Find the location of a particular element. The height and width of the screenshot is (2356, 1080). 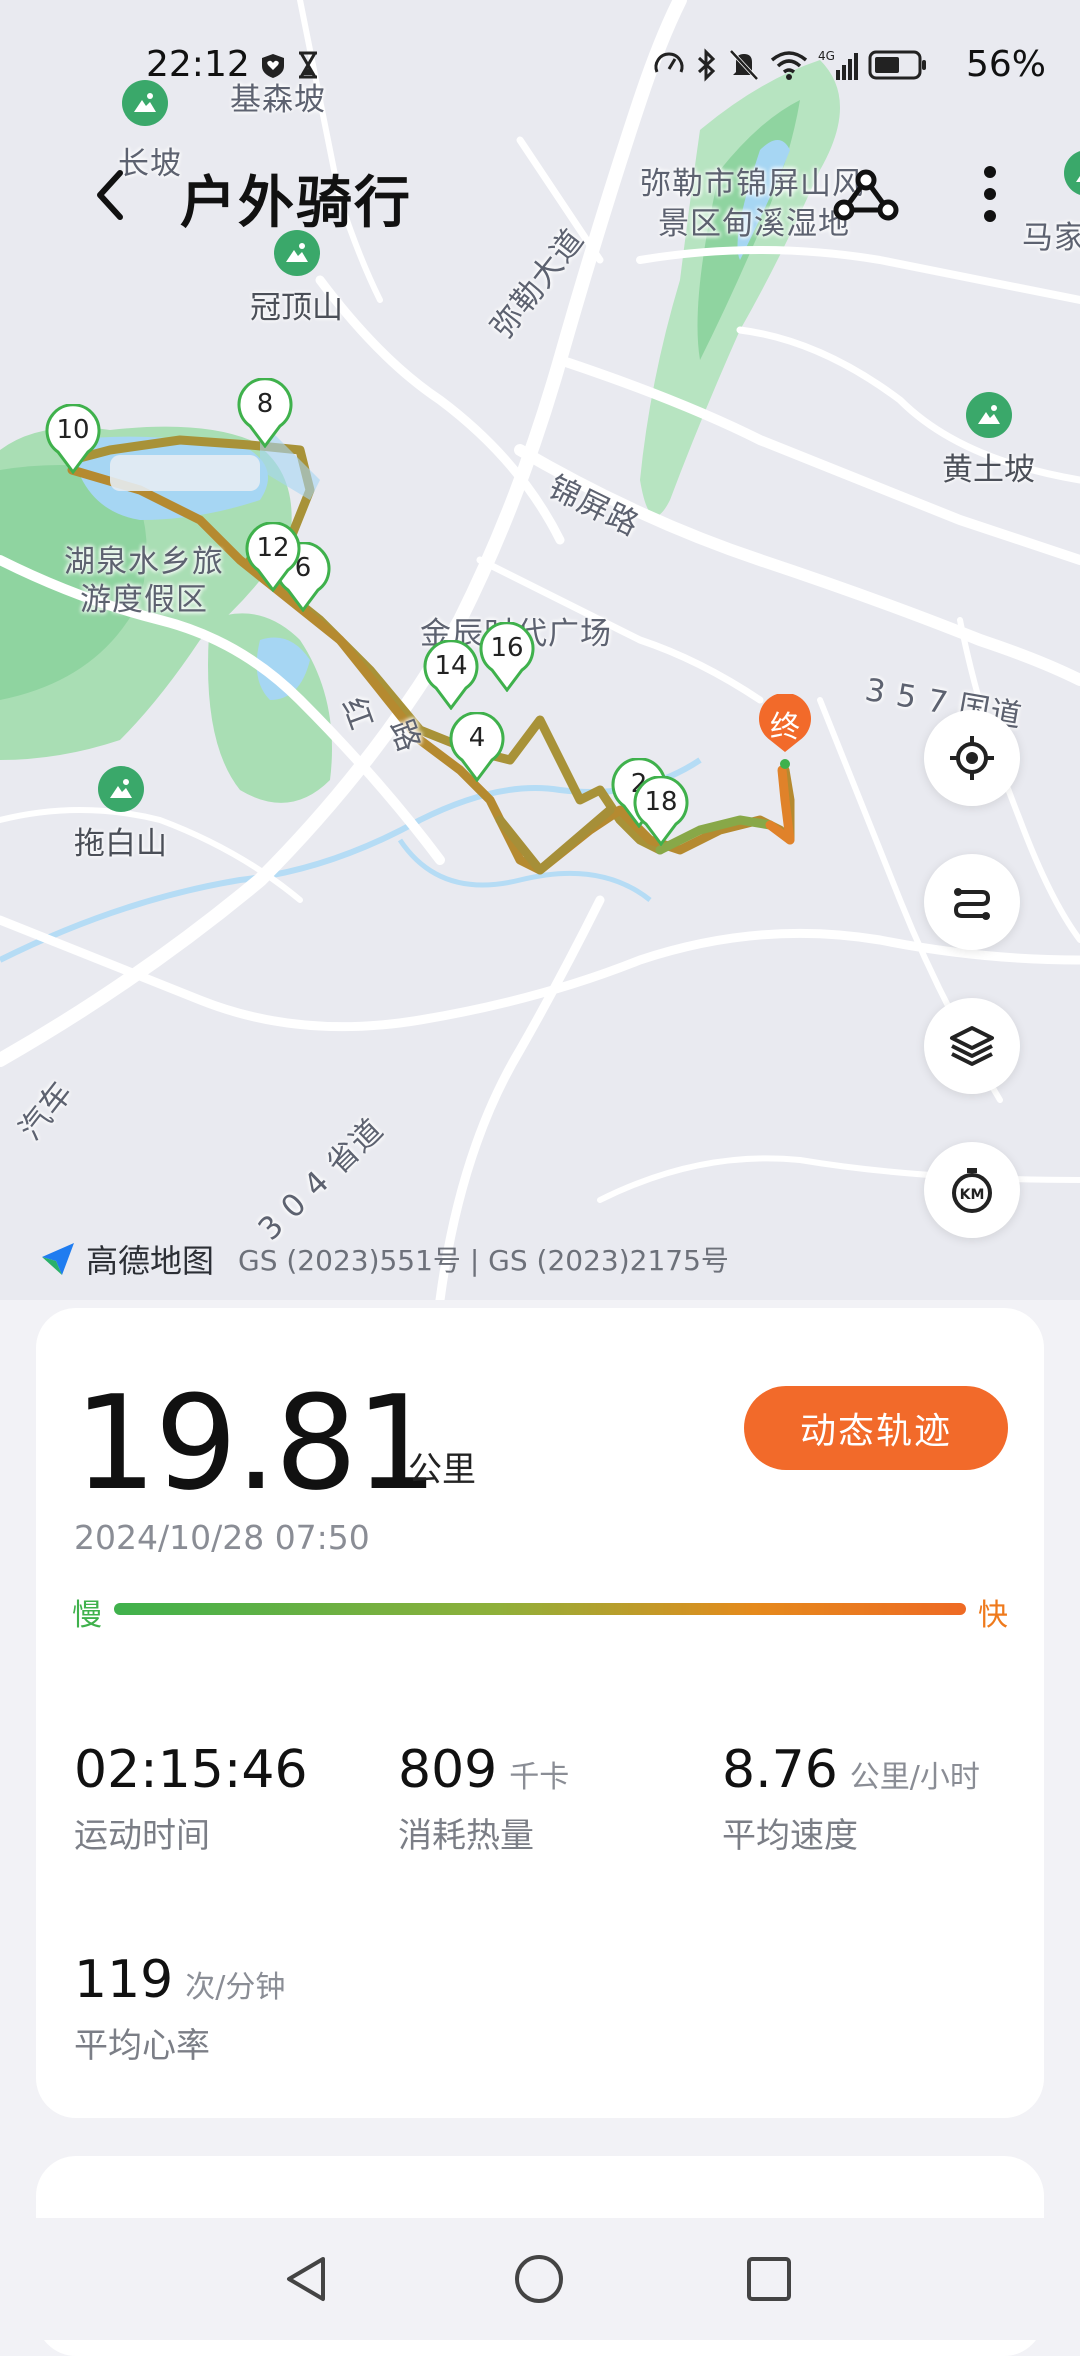

locate-button is located at coordinates (972, 758).